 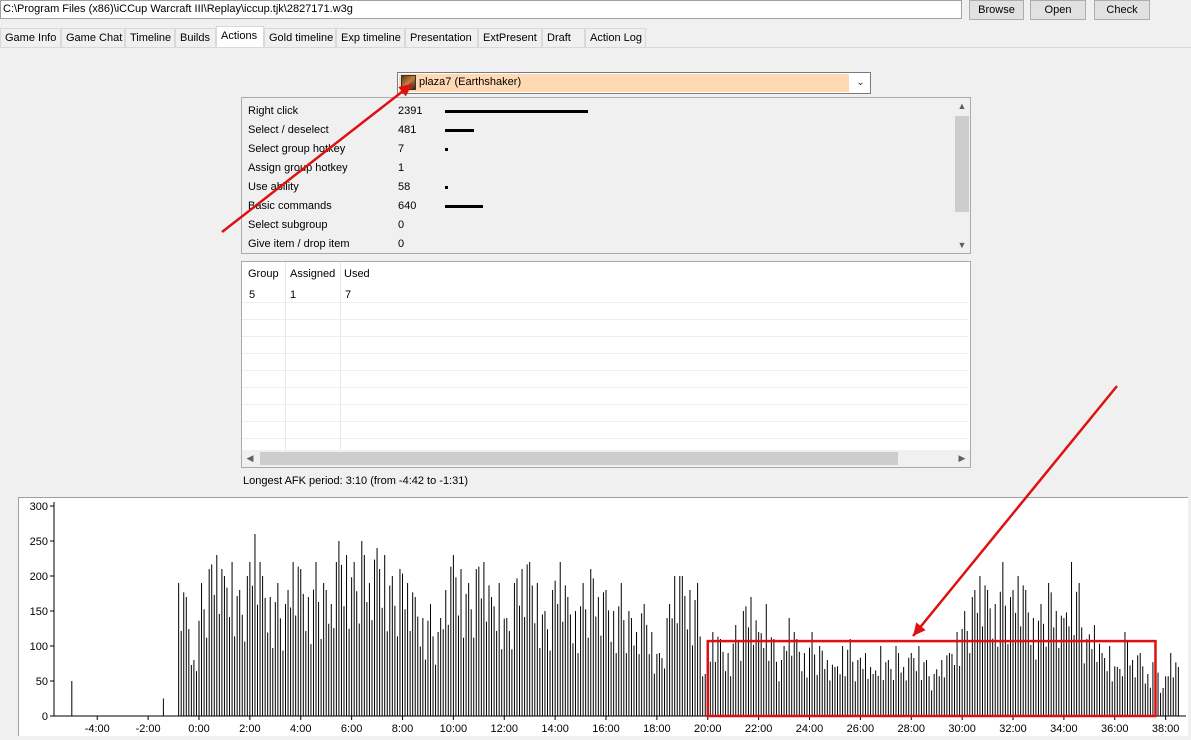 What do you see at coordinates (195, 37) in the screenshot?
I see `tab-builds: Builds` at bounding box center [195, 37].